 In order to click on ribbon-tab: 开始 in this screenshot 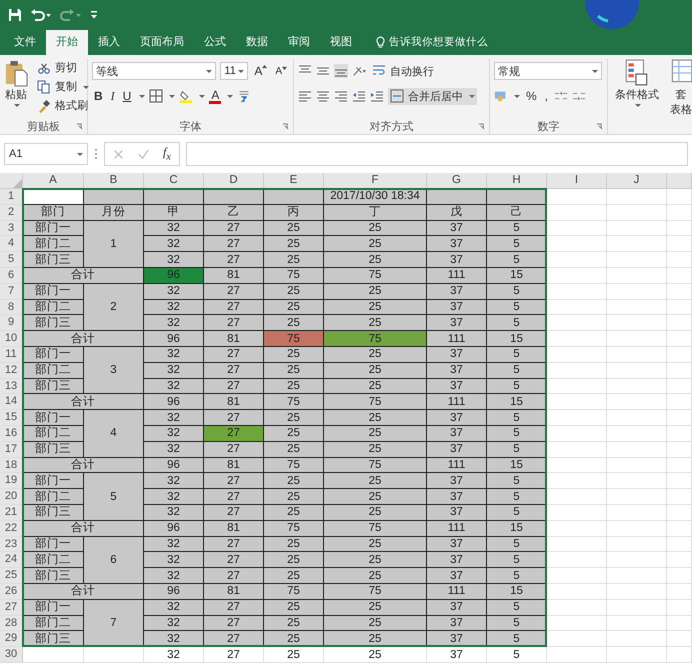, I will do `click(67, 42)`.